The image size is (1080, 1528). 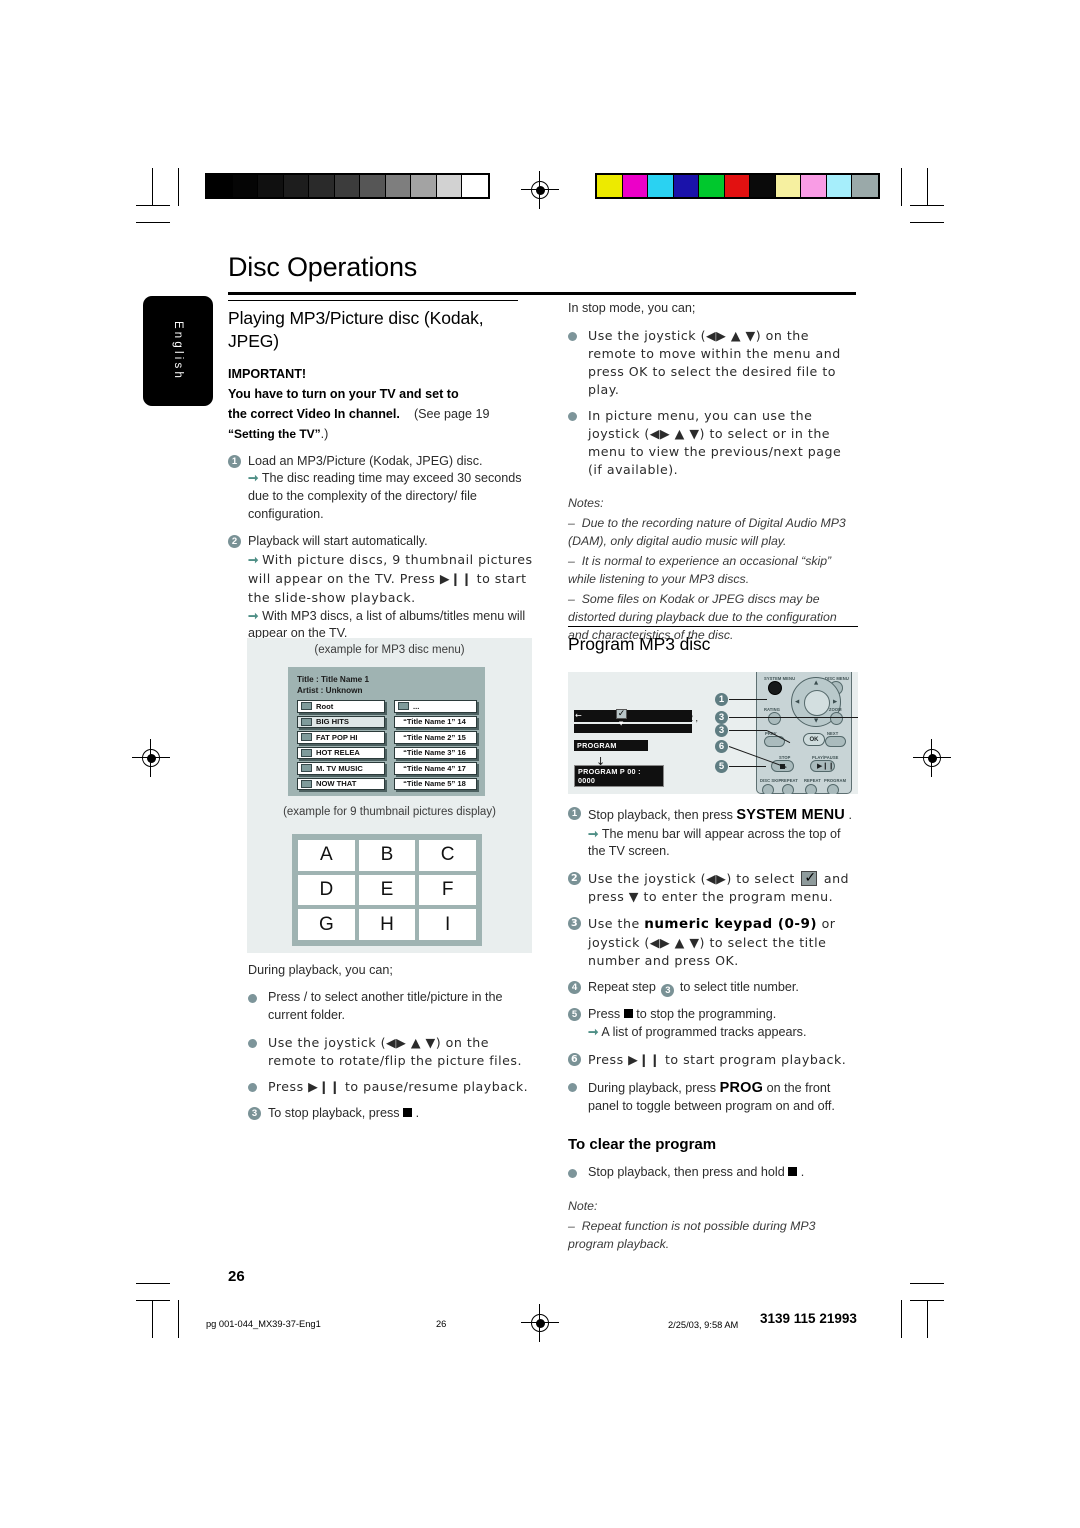 What do you see at coordinates (387, 855) in the screenshot?
I see `thumbnail-cell: B` at bounding box center [387, 855].